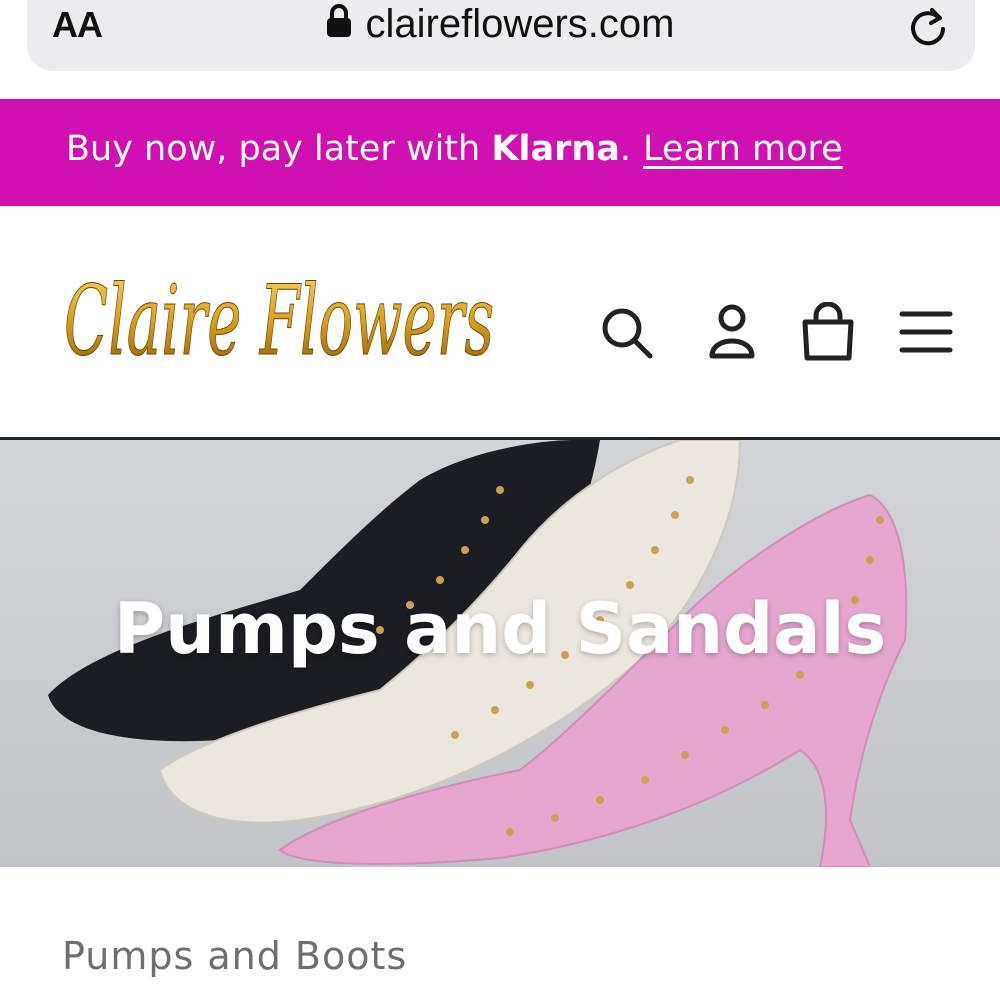 Image resolution: width=1000 pixels, height=1000 pixels. I want to click on menu-icon, so click(926, 332).